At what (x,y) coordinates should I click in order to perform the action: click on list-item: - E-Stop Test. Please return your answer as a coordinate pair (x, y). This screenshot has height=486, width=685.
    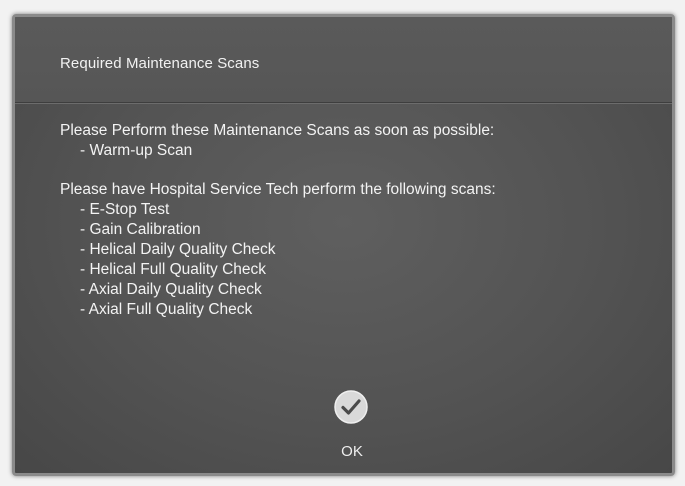
    Looking at the image, I should click on (125, 209).